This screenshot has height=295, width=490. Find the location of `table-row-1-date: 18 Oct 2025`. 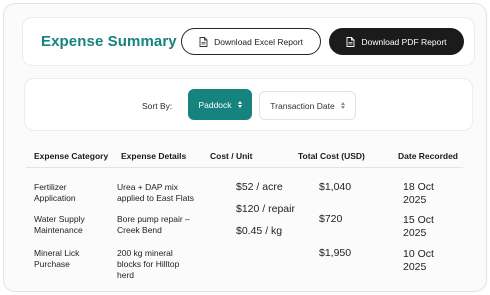

table-row-1-date: 18 Oct 2025 is located at coordinates (418, 193).